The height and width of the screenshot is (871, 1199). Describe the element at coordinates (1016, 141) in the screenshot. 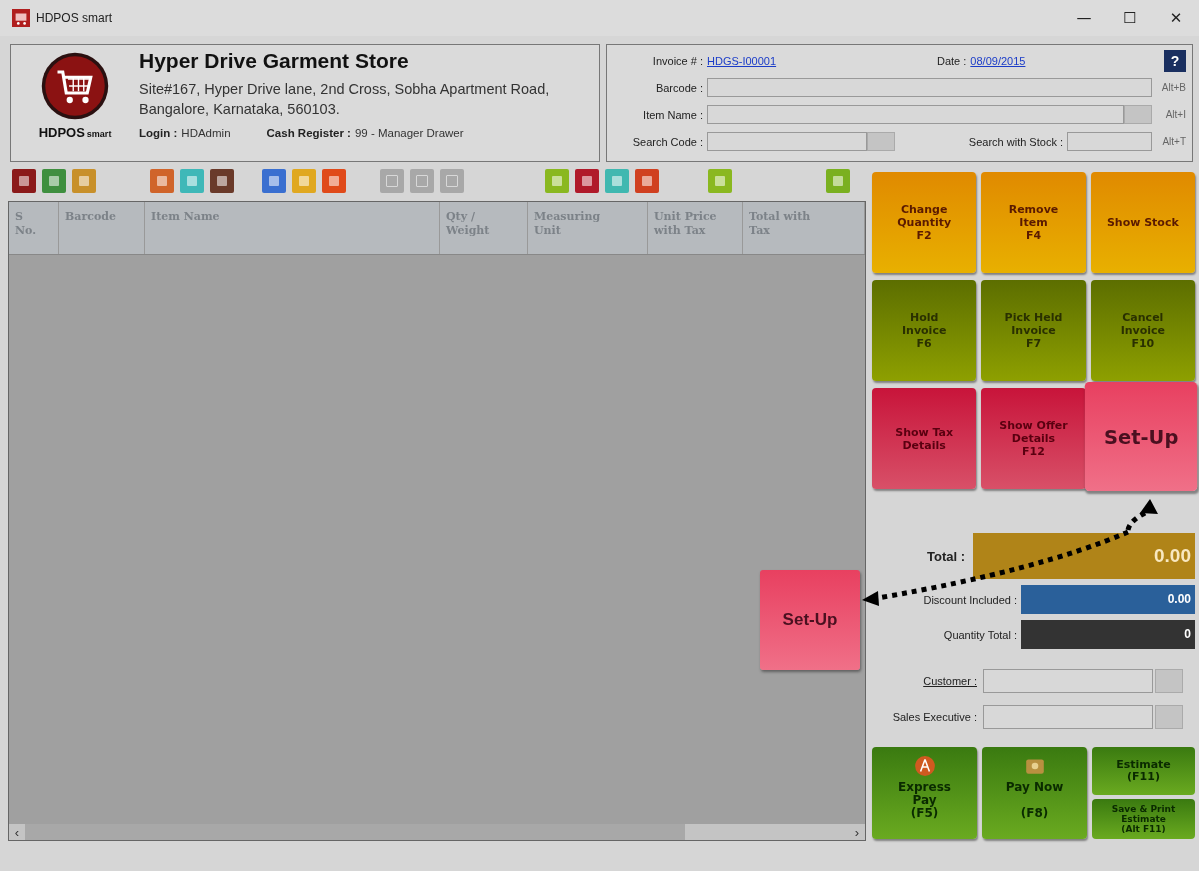

I see `field-label: Search with Stock :` at that location.